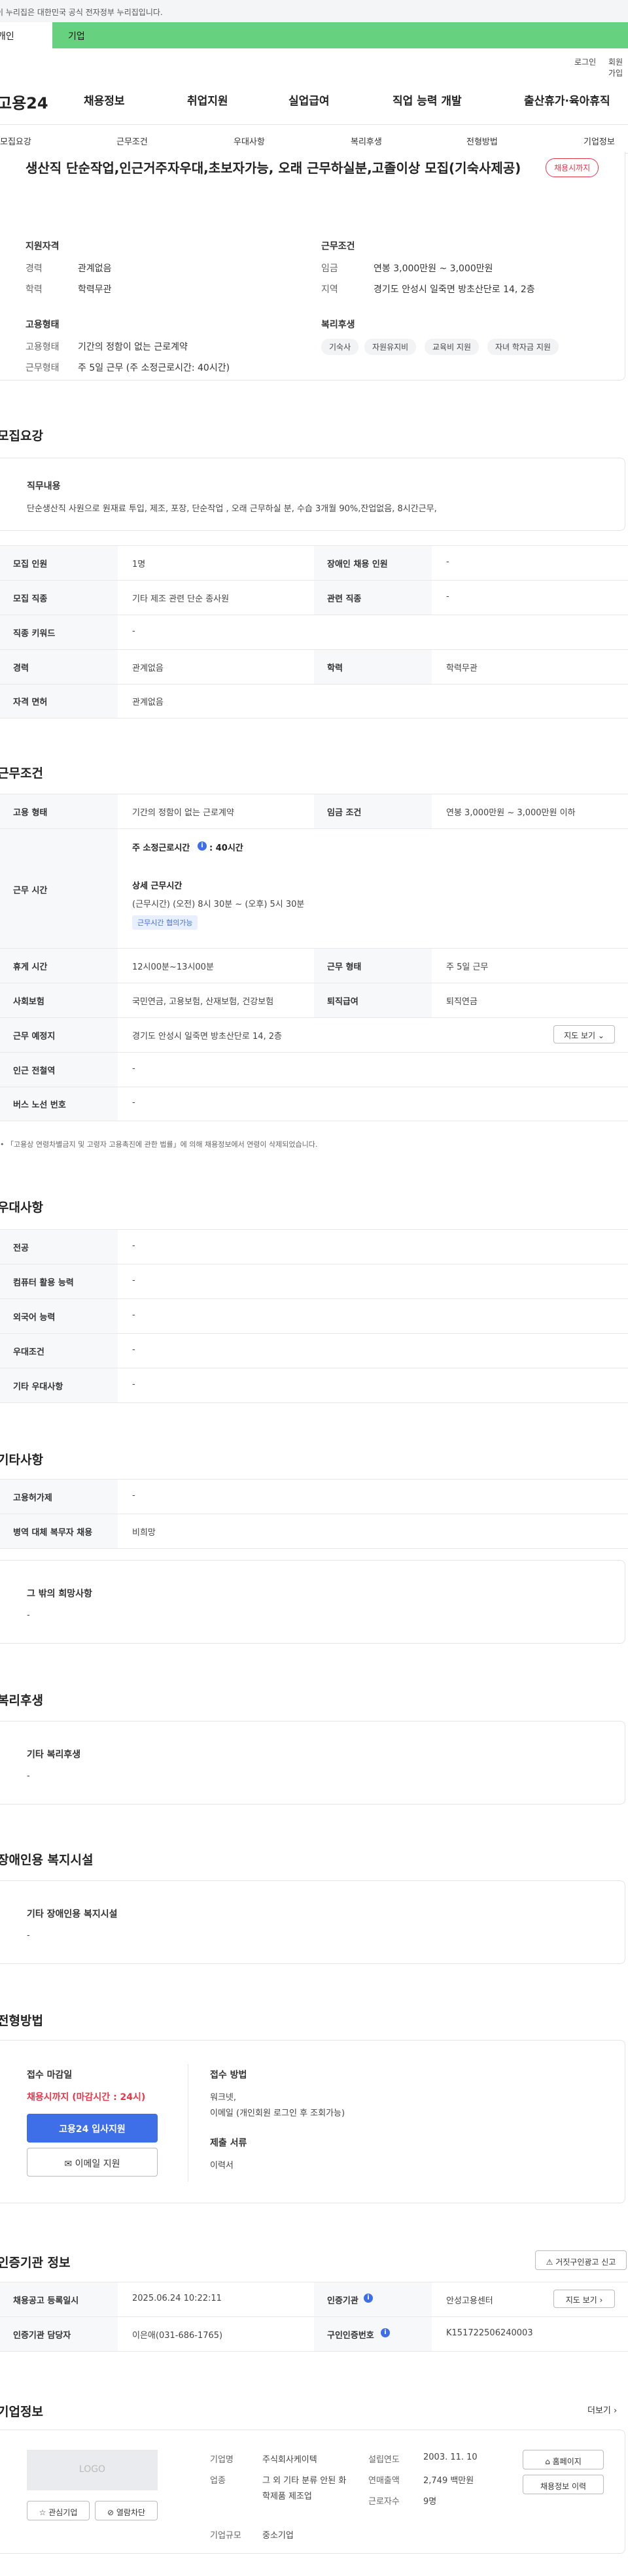  I want to click on report-fake-ad-button: ⚠ 거짓구인광고 신고, so click(581, 2260).